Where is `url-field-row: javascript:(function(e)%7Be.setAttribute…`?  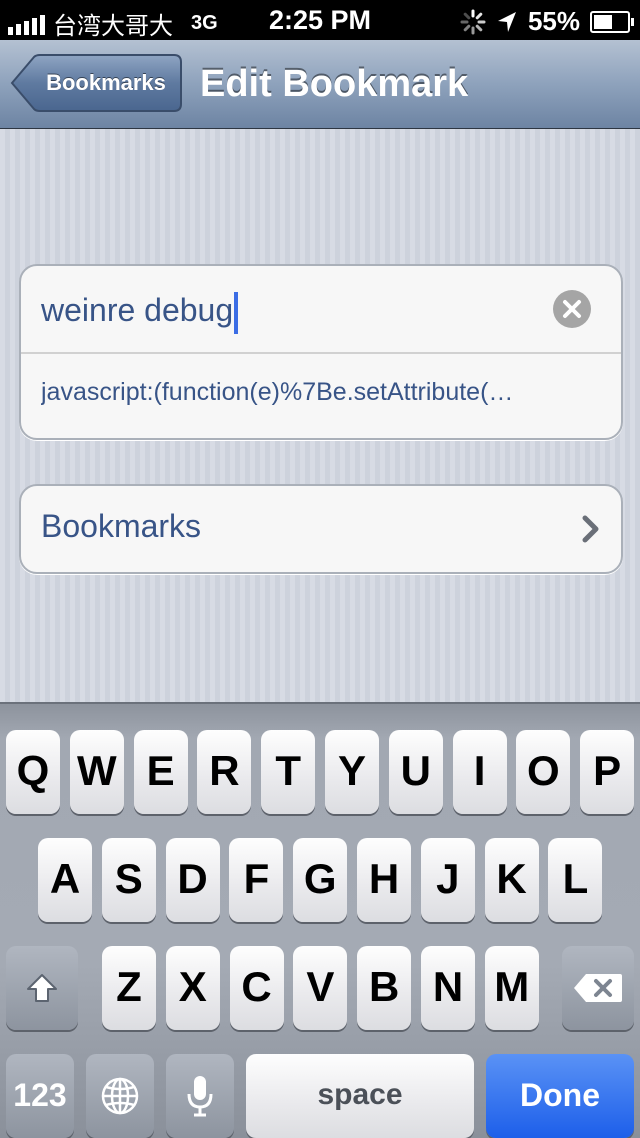
url-field-row: javascript:(function(e)%7Be.setAttribute… is located at coordinates (321, 396).